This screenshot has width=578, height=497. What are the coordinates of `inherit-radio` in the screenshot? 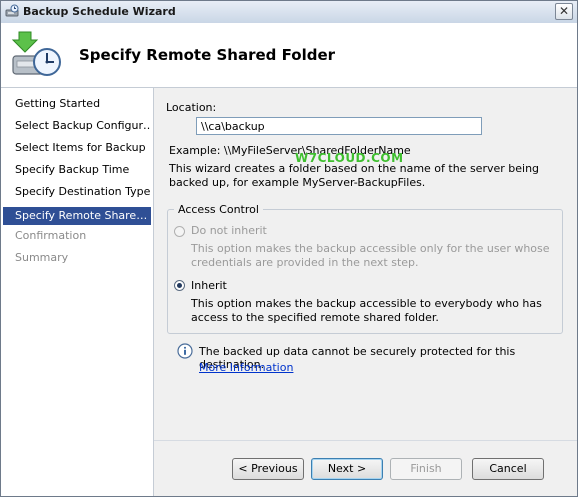 It's located at (179, 285).